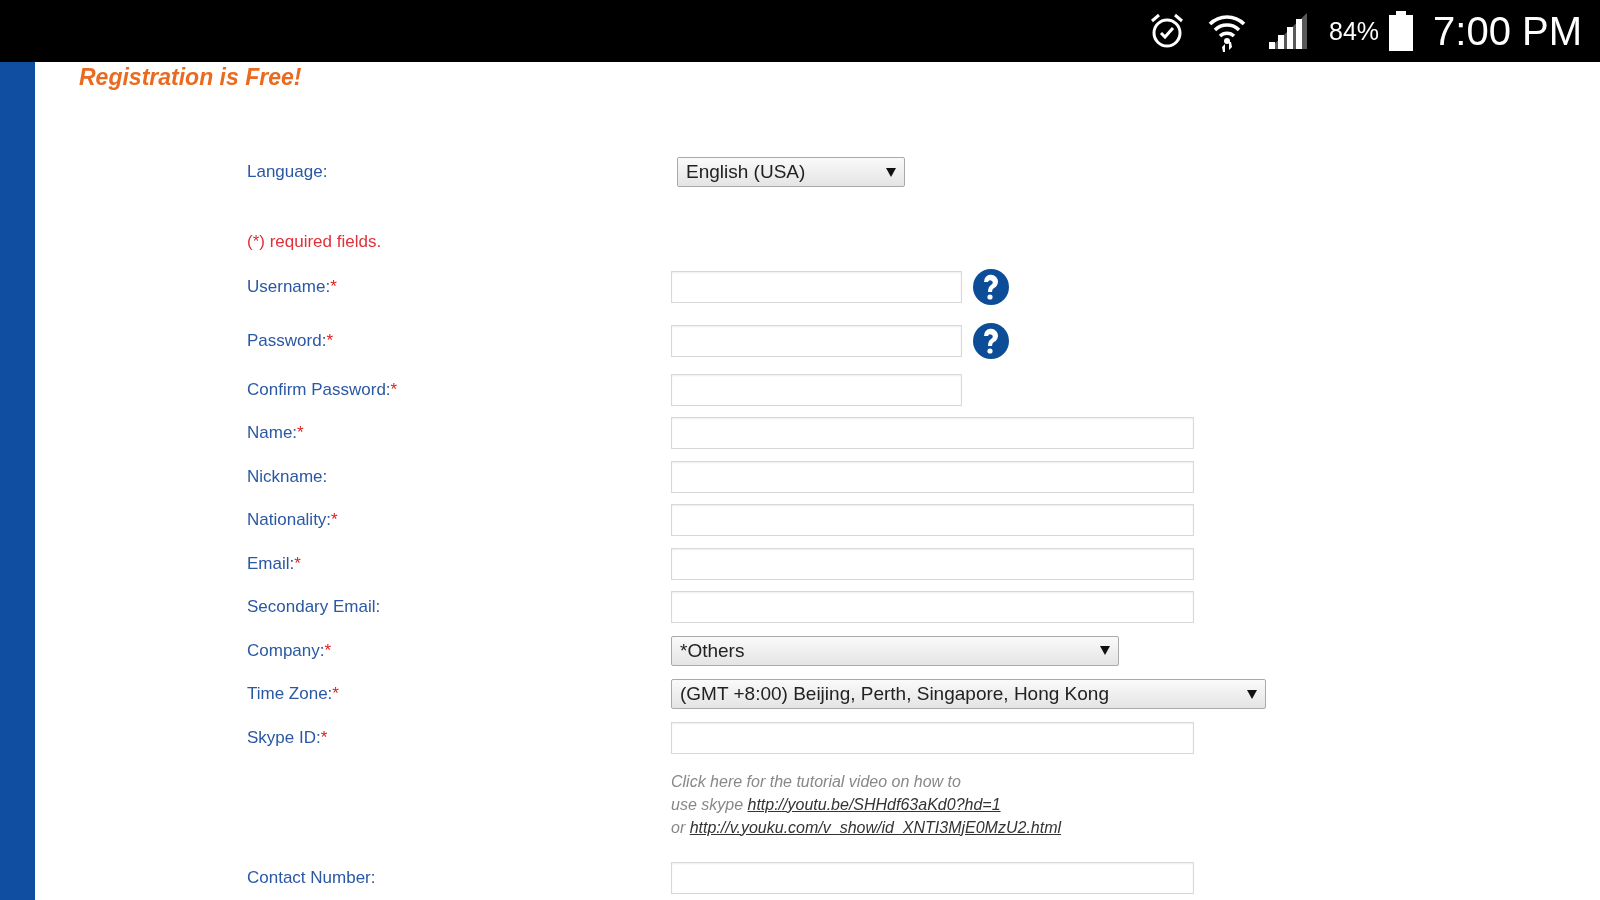  Describe the element at coordinates (314, 607) in the screenshot. I see `field-label: Secondary Email:` at that location.